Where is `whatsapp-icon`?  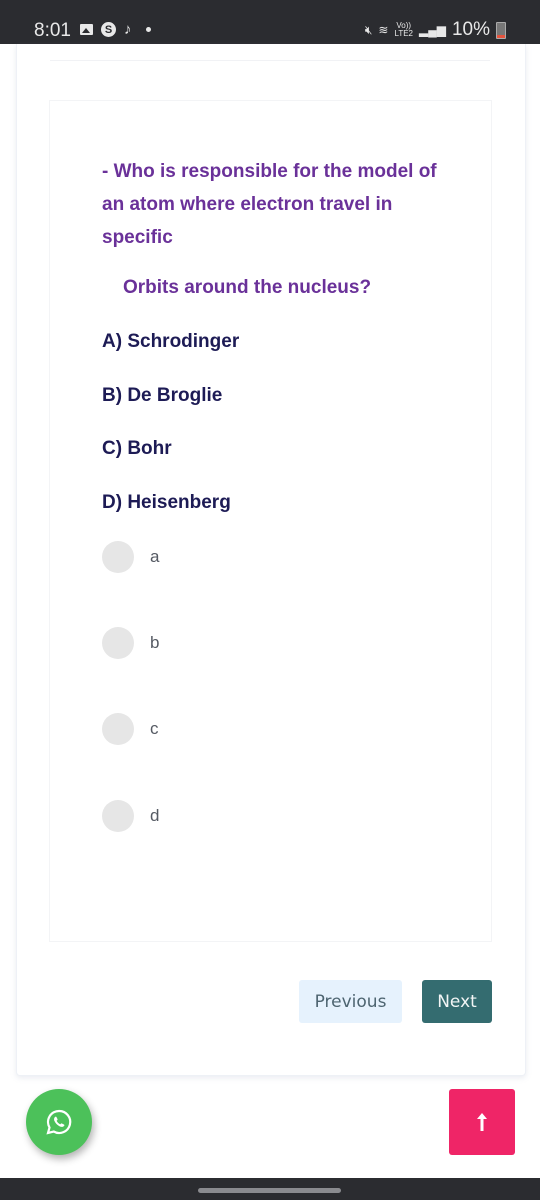
whatsapp-icon is located at coordinates (59, 1122).